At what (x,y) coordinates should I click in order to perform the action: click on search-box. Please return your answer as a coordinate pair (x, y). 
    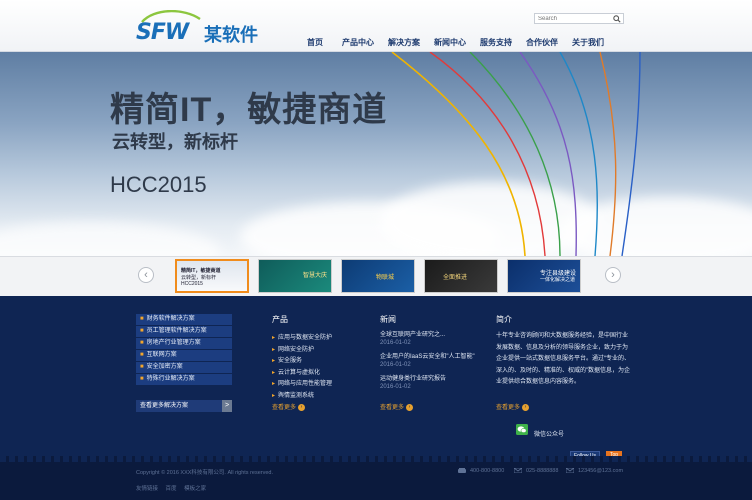
    Looking at the image, I should click on (579, 18).